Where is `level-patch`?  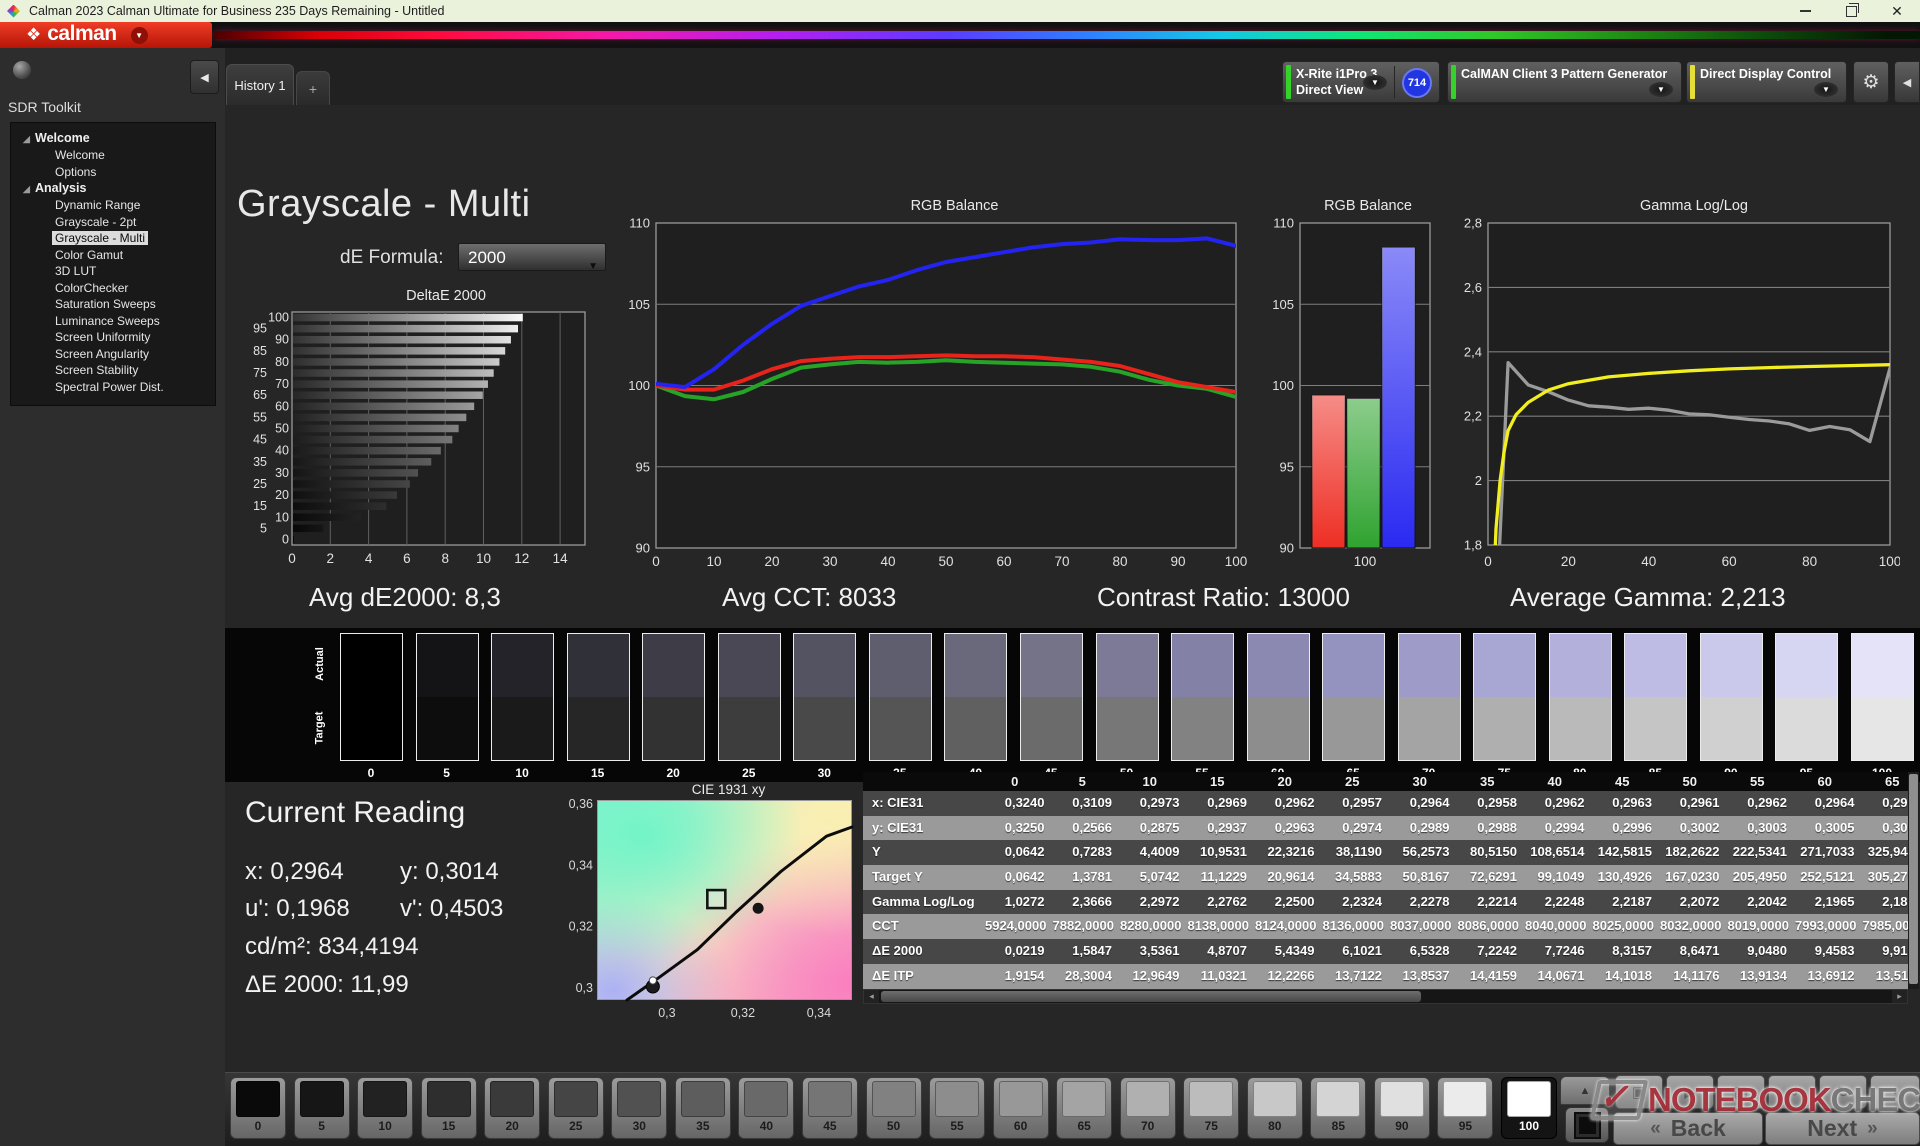 level-patch is located at coordinates (1211, 1099).